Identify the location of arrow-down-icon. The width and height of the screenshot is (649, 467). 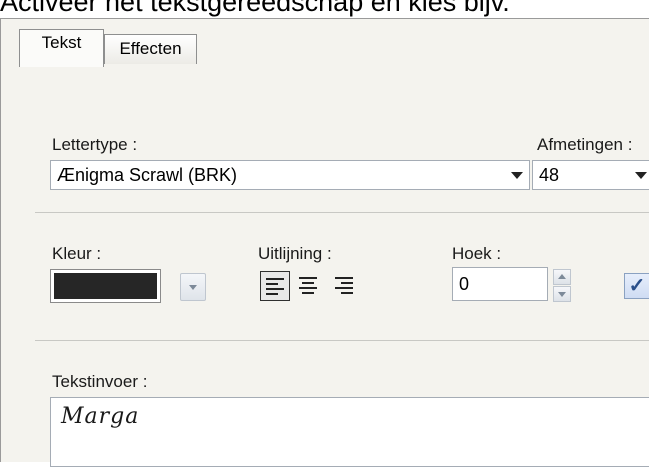
(562, 294).